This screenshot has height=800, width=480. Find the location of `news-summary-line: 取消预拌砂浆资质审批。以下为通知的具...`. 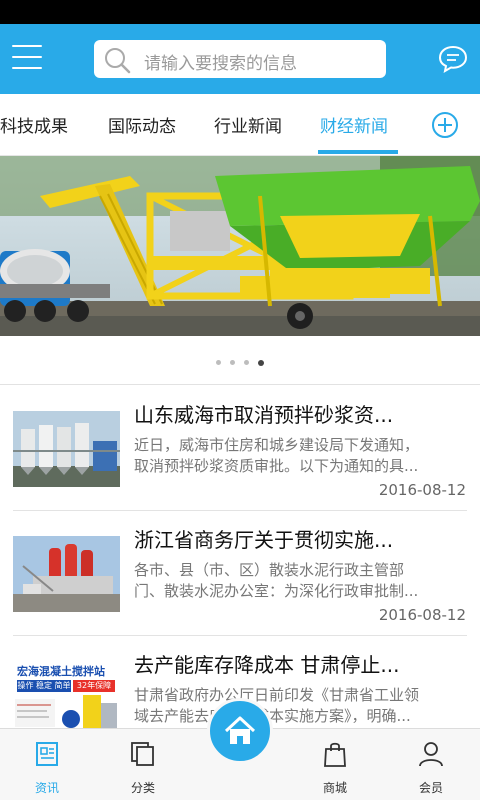

news-summary-line: 取消预拌砂浆资质审批。以下为通知的具... is located at coordinates (276, 466).